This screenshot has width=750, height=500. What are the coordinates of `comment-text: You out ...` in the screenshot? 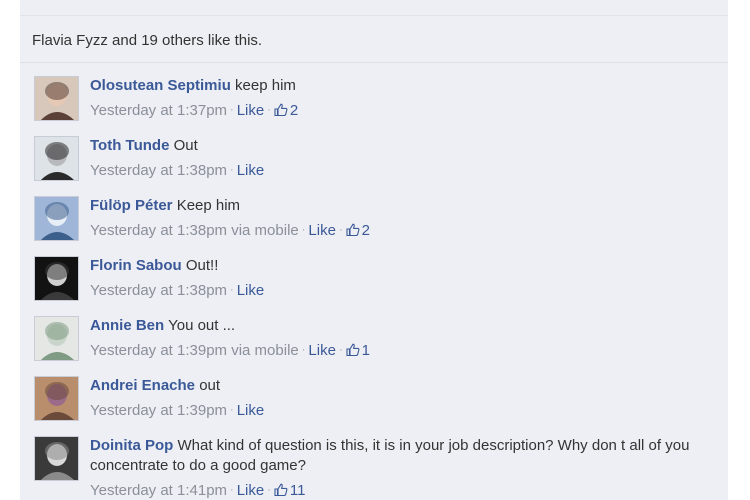 It's located at (202, 325).